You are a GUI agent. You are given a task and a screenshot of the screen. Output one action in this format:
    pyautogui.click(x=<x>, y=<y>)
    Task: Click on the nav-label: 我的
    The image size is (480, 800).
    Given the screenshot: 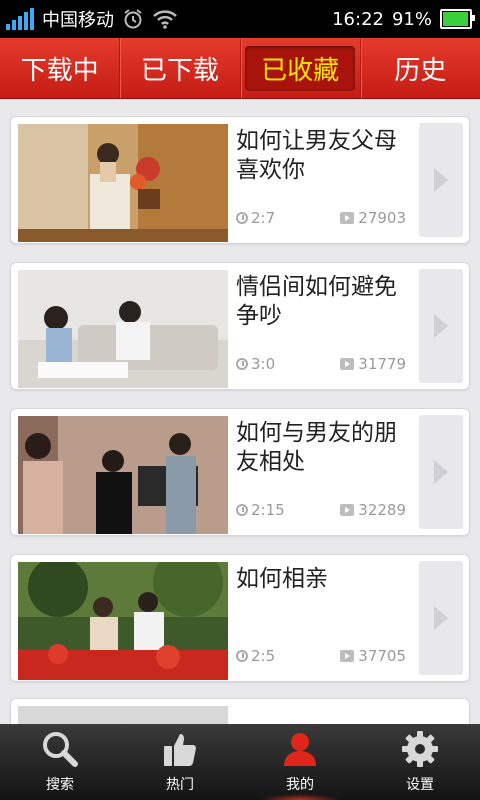 What is the action you would take?
    pyautogui.click(x=300, y=785)
    